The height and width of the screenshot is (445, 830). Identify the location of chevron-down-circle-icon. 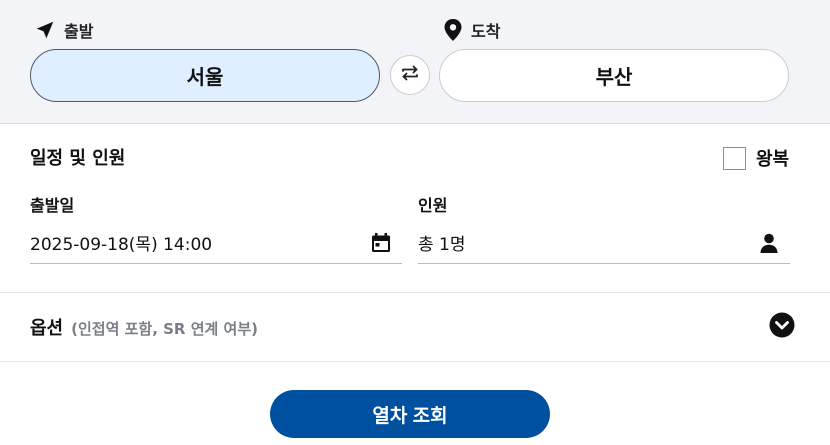
(782, 327).